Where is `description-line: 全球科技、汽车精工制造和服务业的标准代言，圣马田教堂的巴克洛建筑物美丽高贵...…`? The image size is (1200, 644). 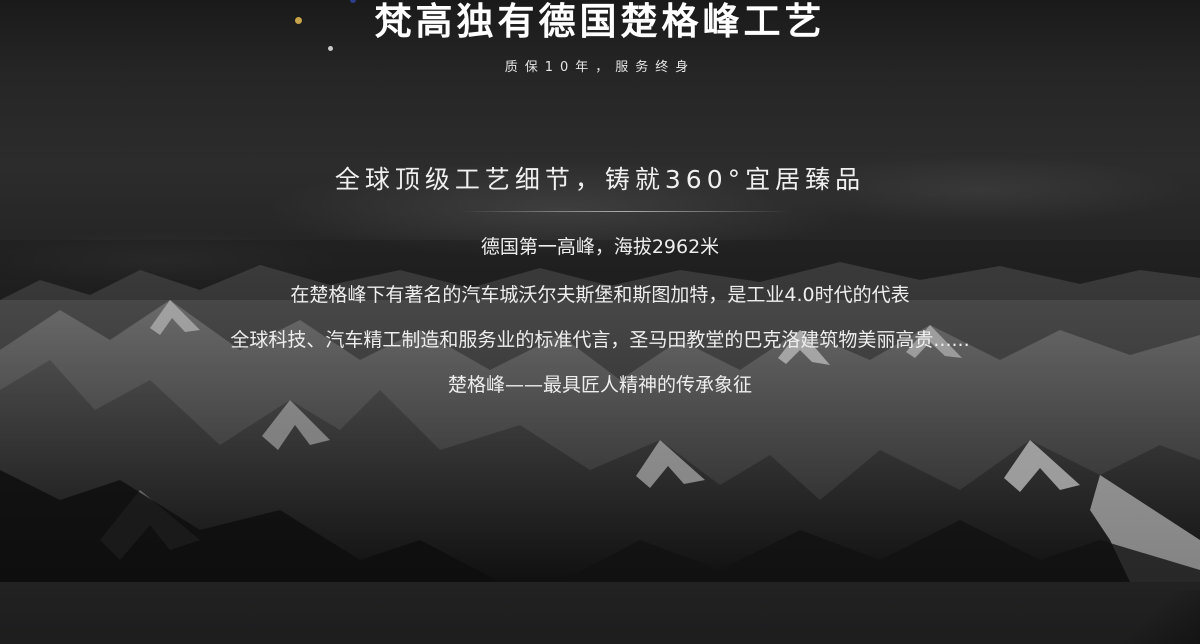 description-line: 全球科技、汽车精工制造和服务业的标准代言，圣马田教堂的巴克洛建筑物美丽高贵...… is located at coordinates (600, 340).